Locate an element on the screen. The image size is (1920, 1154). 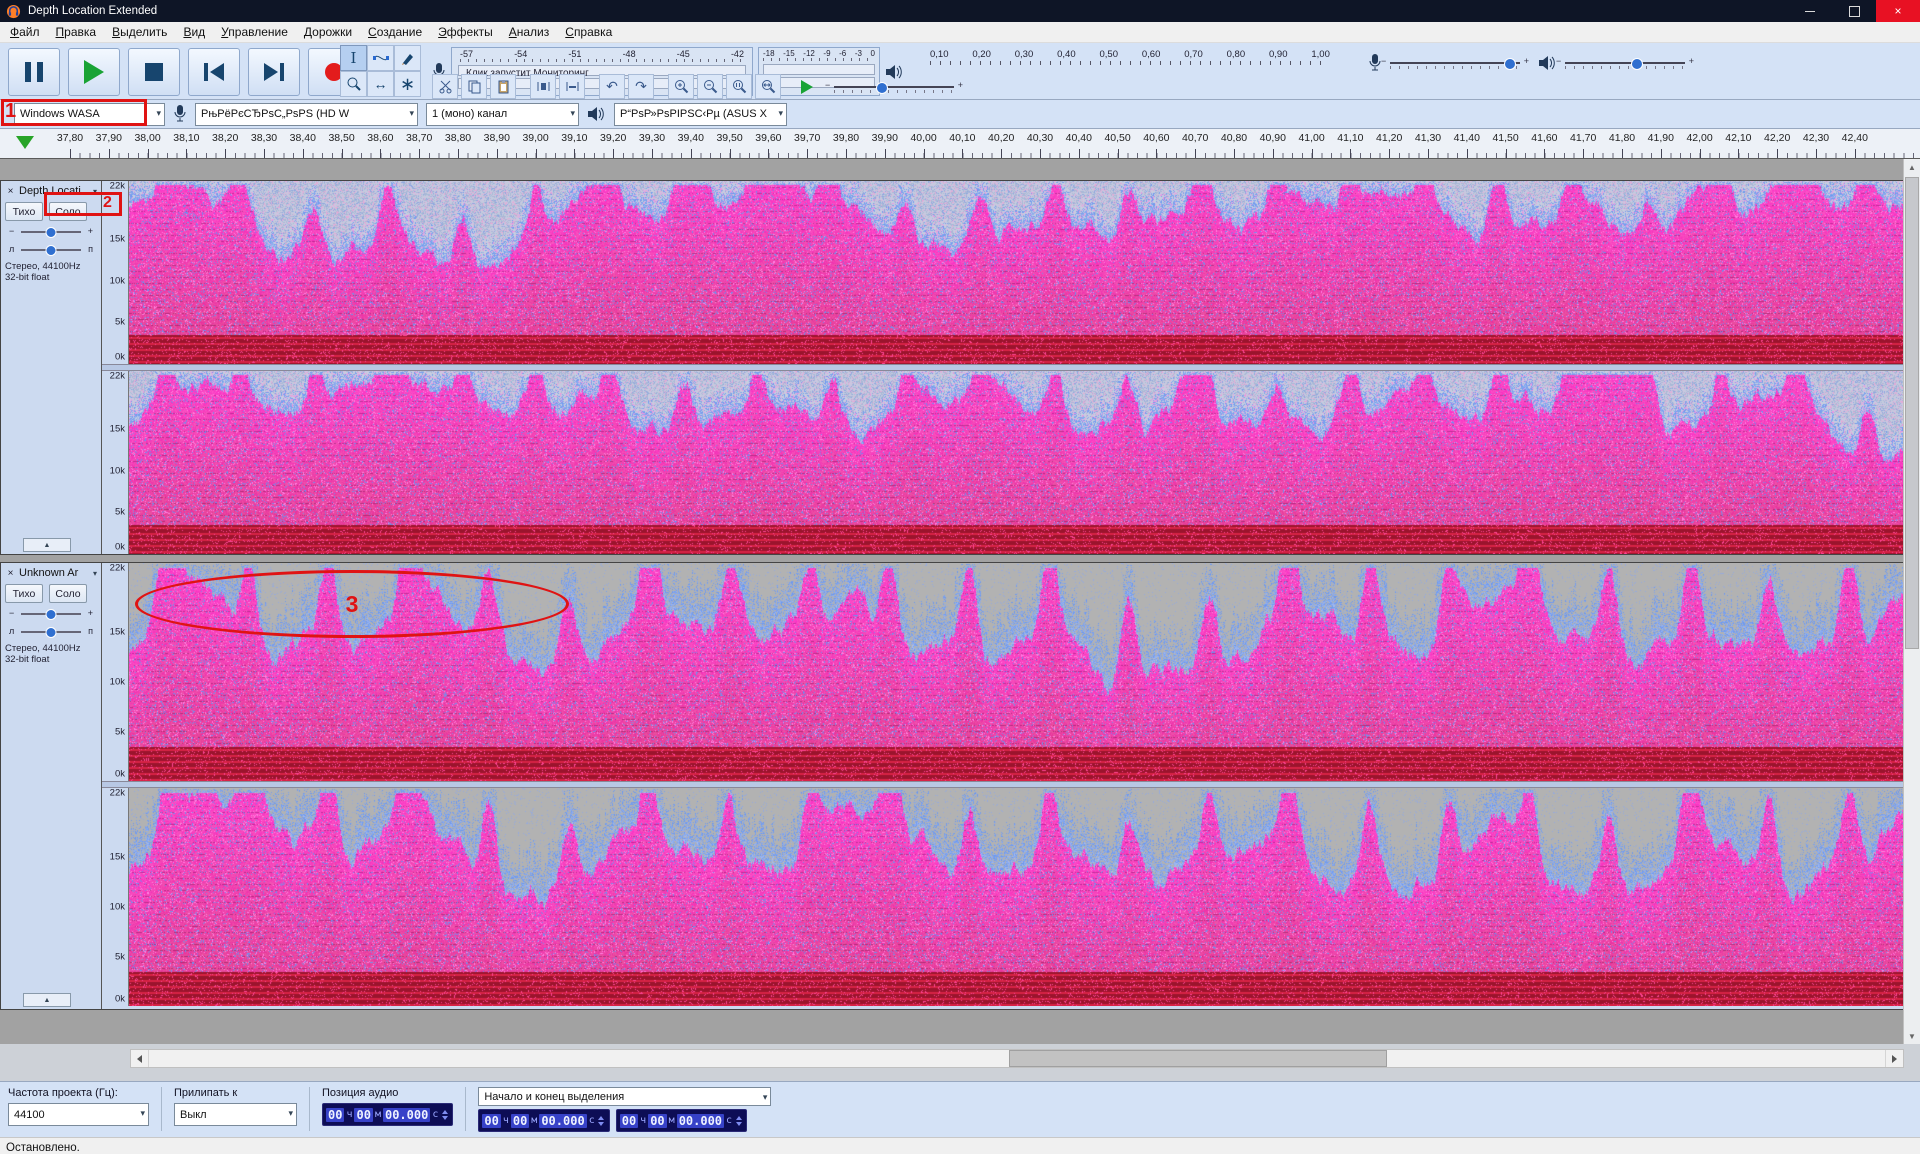
track1-gain-slider: − + is located at coordinates (51, 231).